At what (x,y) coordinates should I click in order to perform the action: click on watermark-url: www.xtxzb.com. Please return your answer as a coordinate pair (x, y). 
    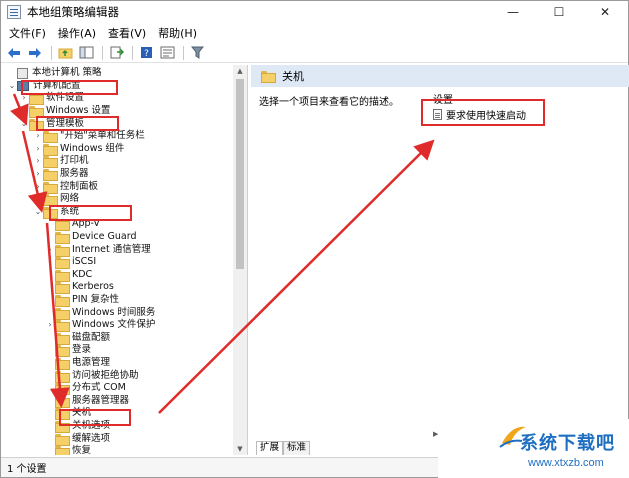
    Looking at the image, I should click on (566, 463).